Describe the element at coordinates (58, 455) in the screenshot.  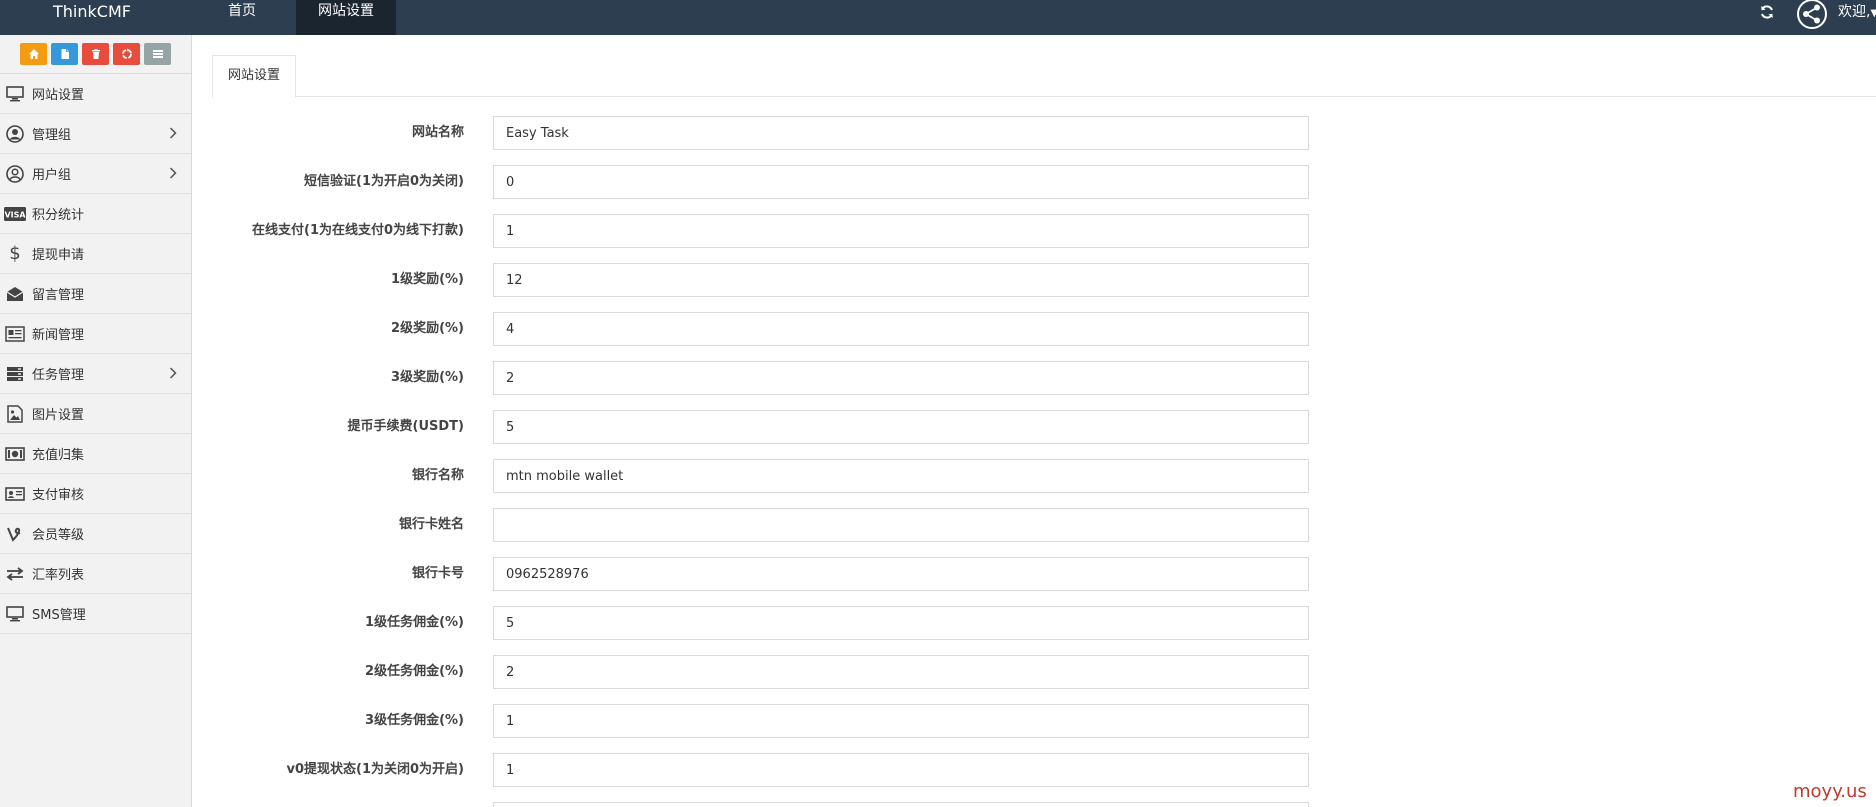
I see `sidebar-item-label: 充值归集` at that location.